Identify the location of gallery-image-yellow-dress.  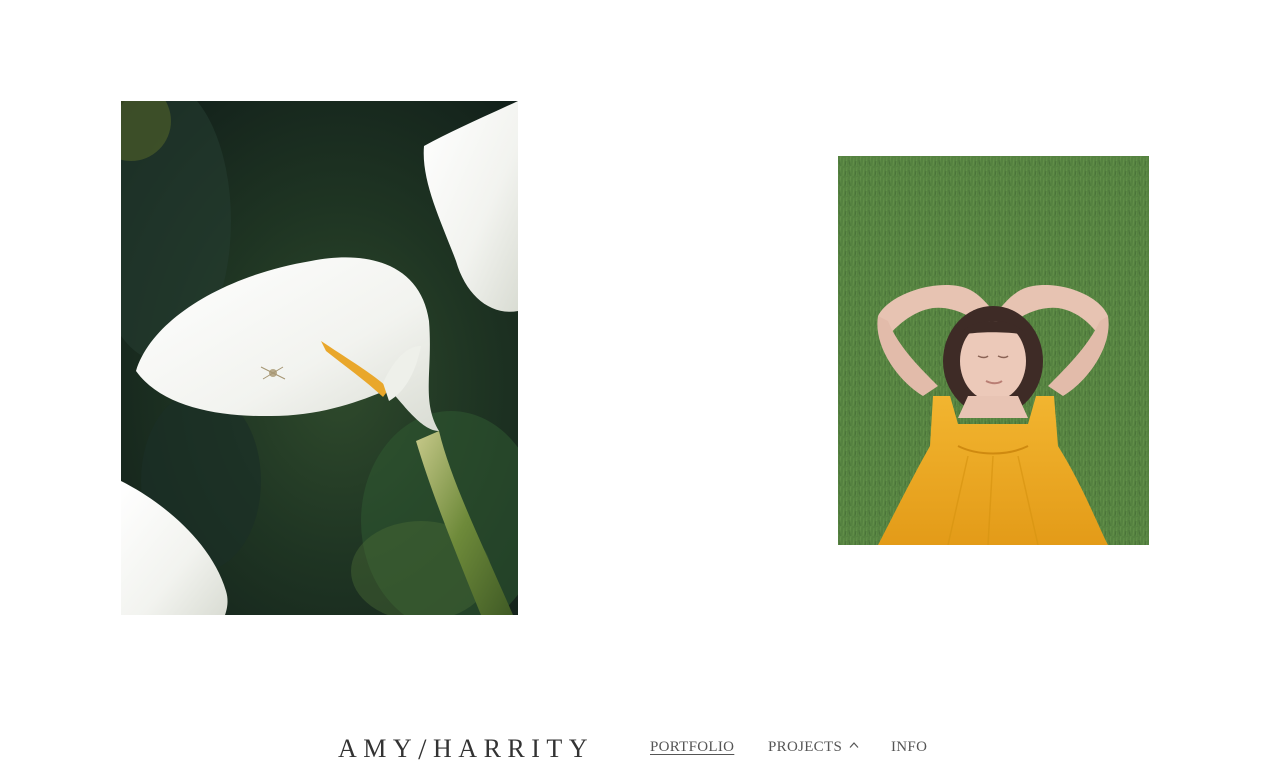
(993, 350).